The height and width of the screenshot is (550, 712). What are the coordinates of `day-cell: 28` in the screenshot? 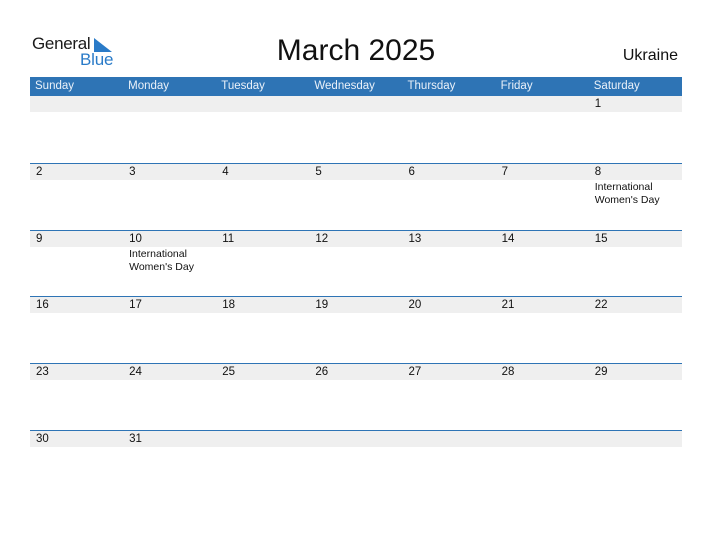 It's located at (542, 397).